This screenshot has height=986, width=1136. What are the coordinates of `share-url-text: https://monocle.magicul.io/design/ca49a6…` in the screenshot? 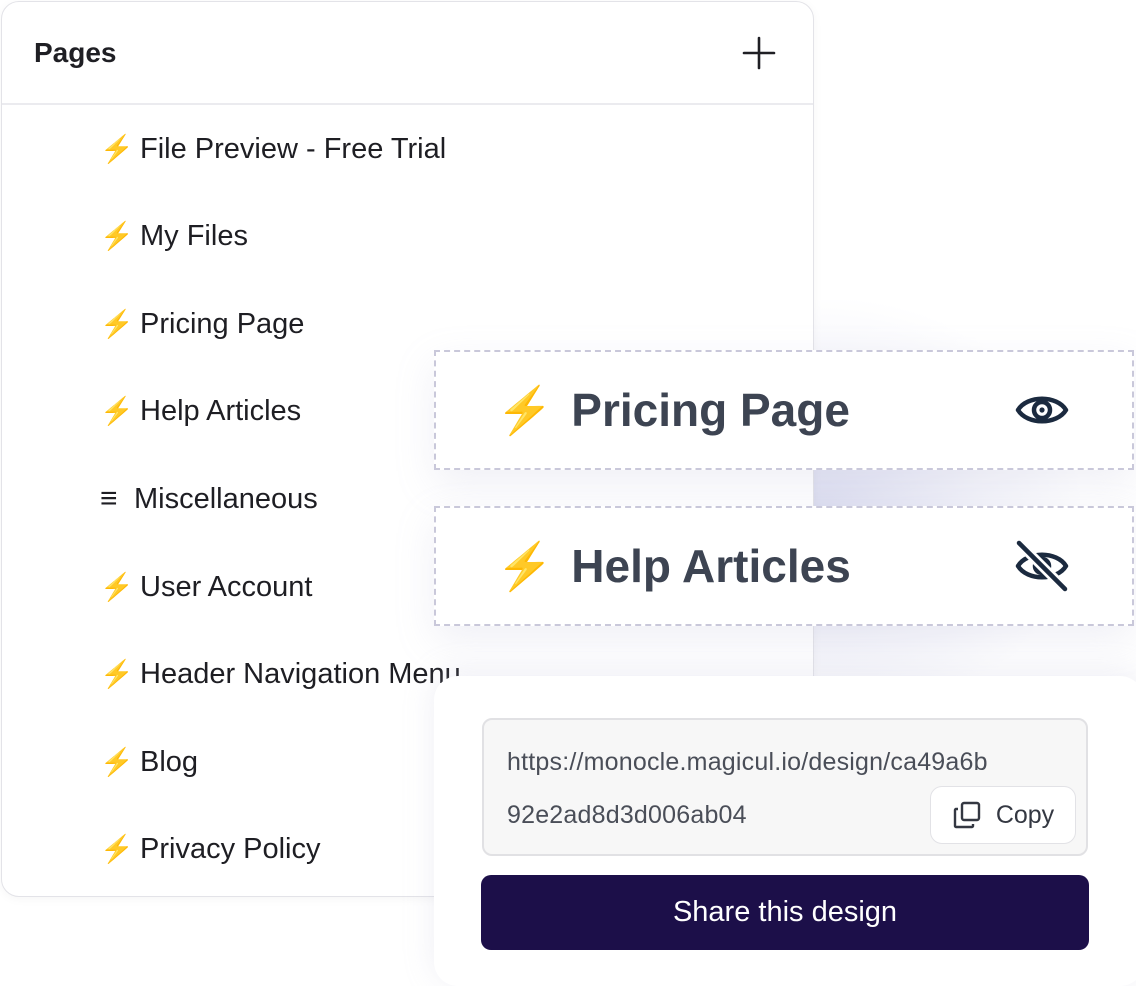 It's located at (747, 762).